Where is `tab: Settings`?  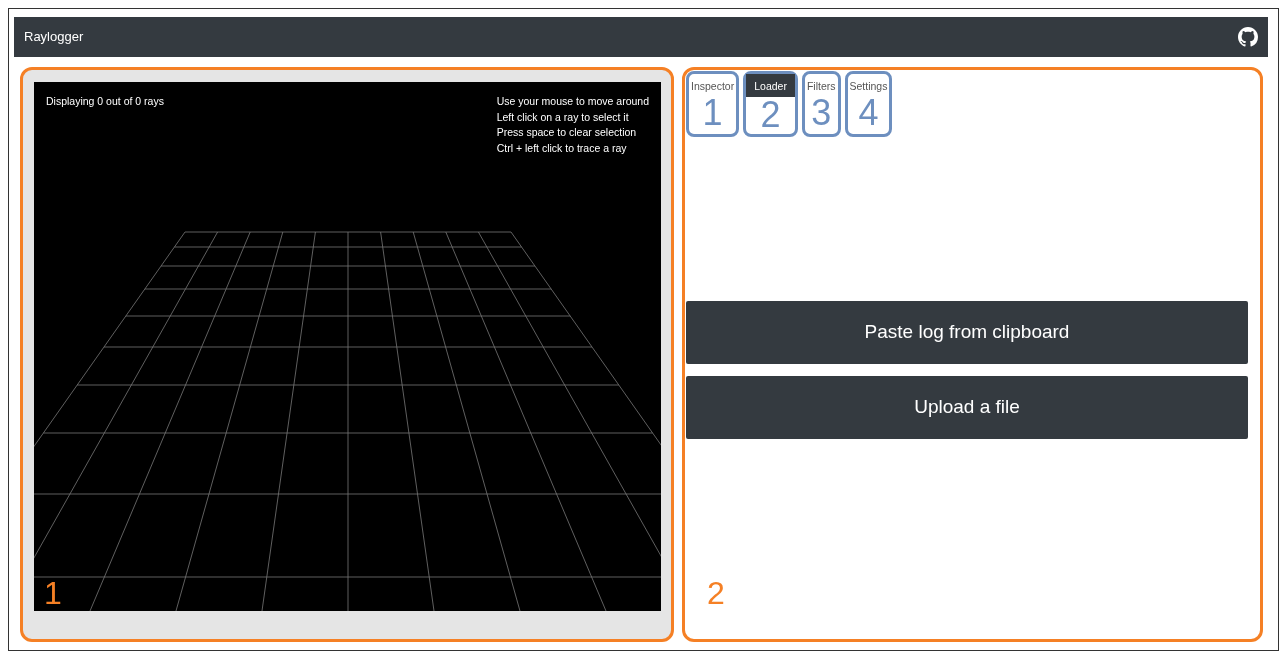
tab: Settings is located at coordinates (868, 84).